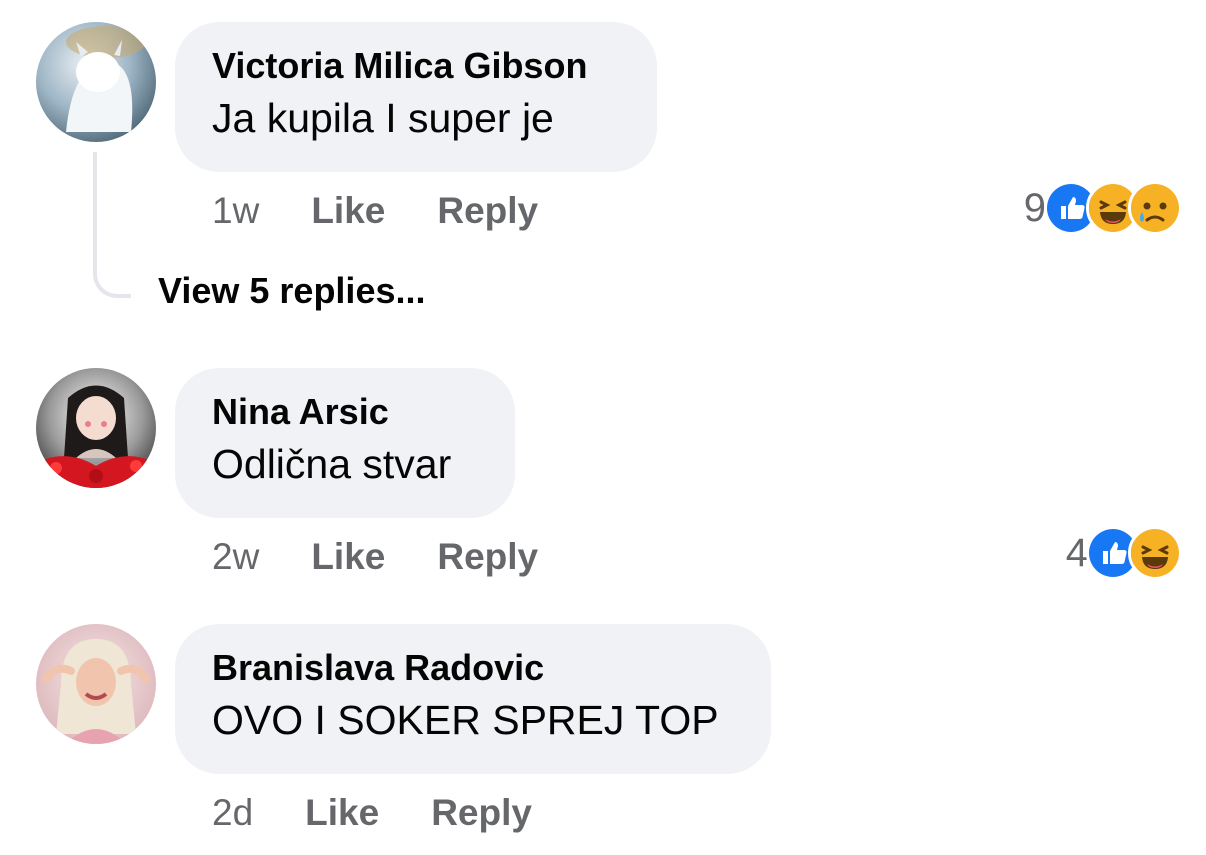 Image resolution: width=1206 pixels, height=855 pixels. I want to click on comment-actions: 2w Like Reply, so click(375, 557).